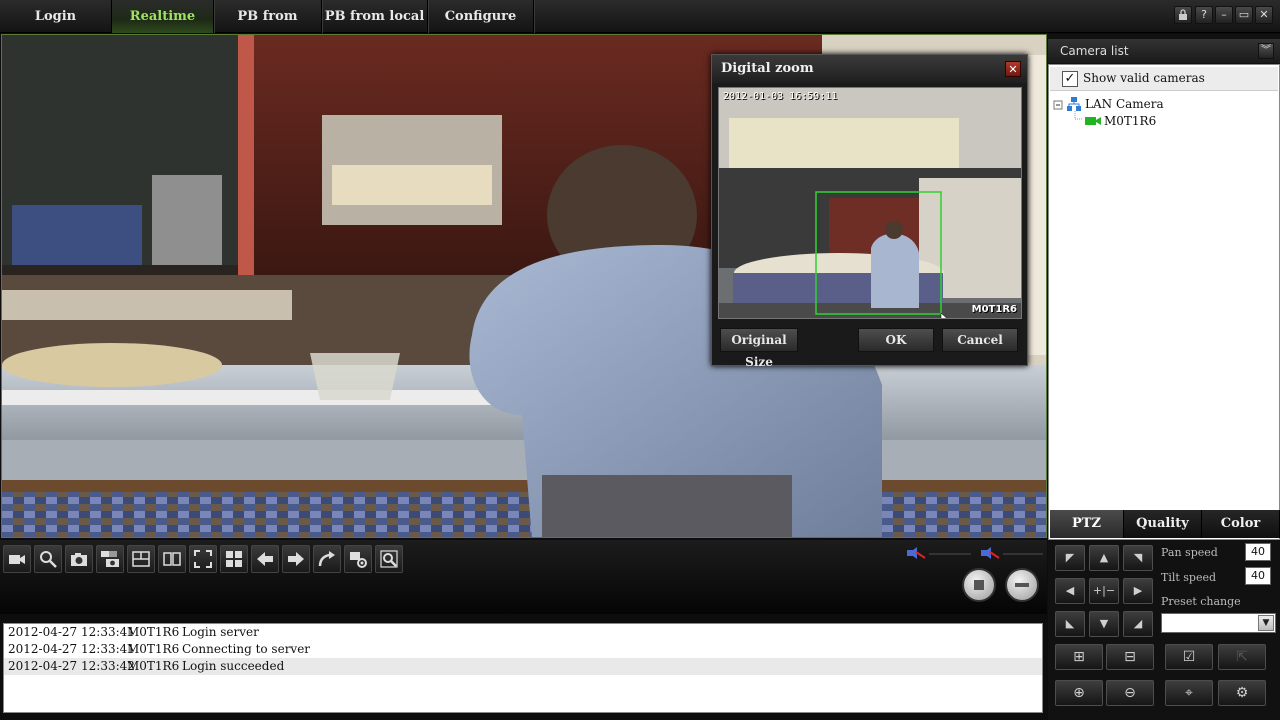 The image size is (1280, 720). I want to click on audio-sliders, so click(975, 554).